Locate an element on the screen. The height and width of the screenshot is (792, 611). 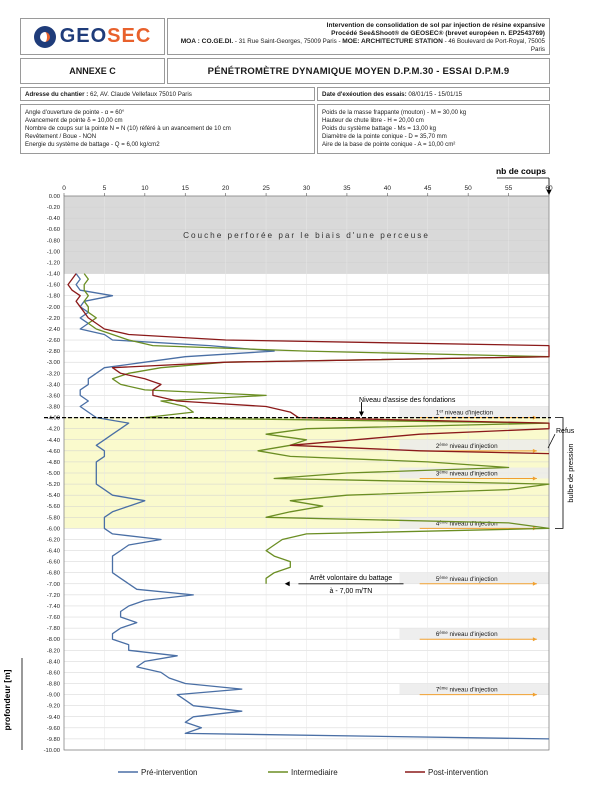
x-tick-label: 0 is located at coordinates (64, 188).